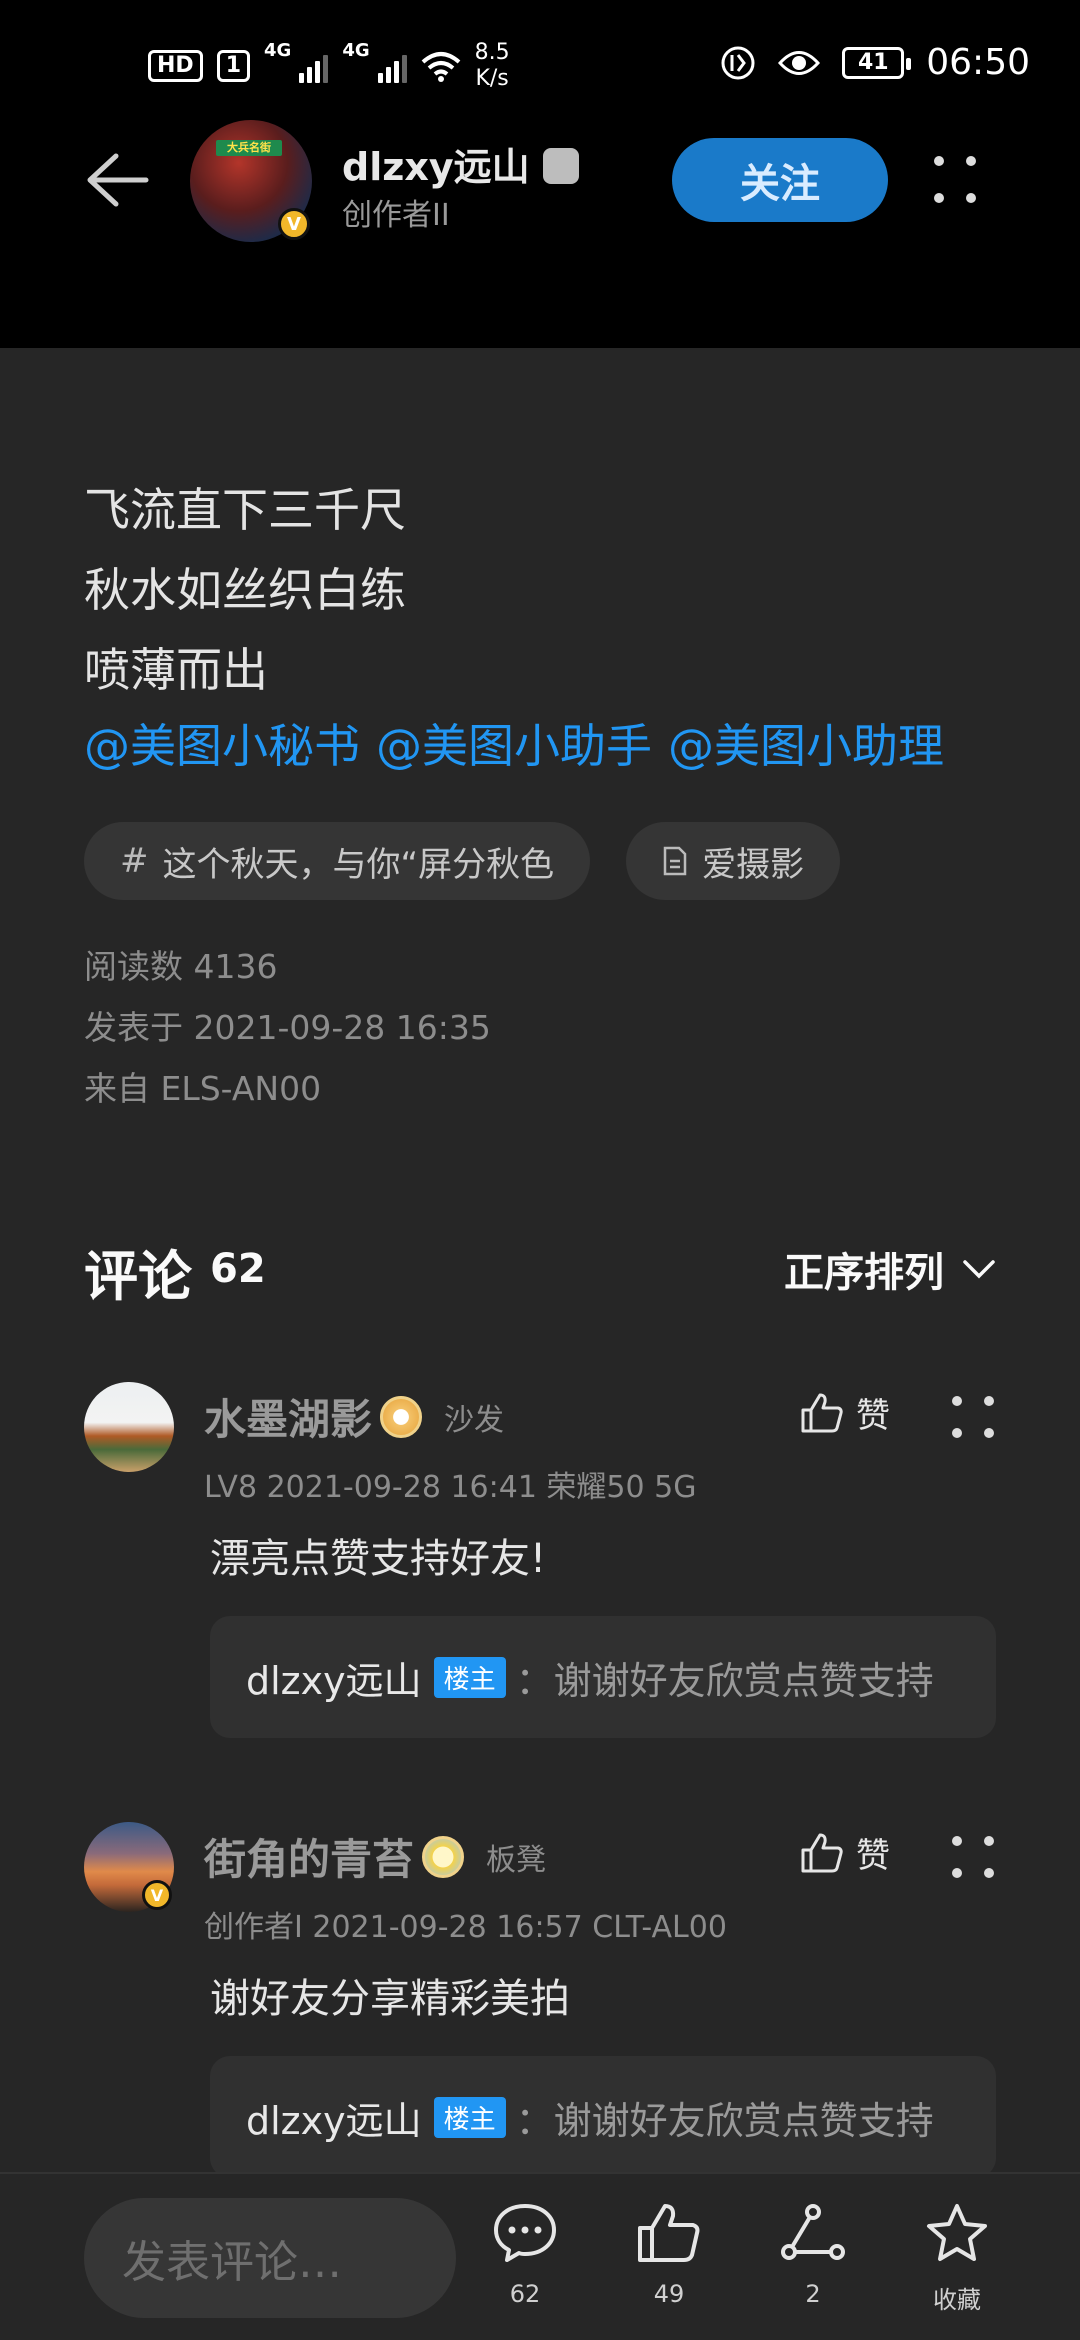 The height and width of the screenshot is (2340, 1080). I want to click on eye-comfort-icon, so click(799, 62).